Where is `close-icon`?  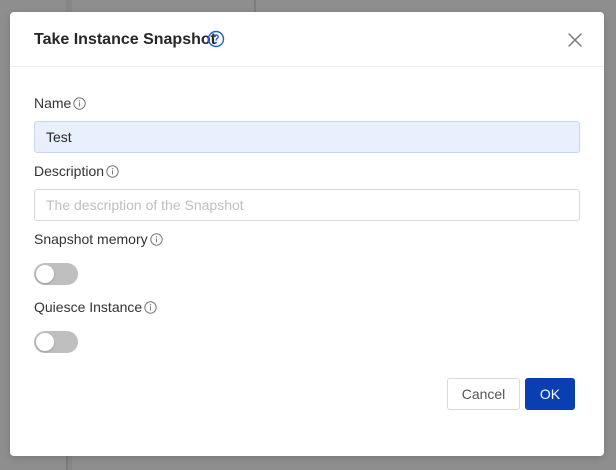 close-icon is located at coordinates (575, 40).